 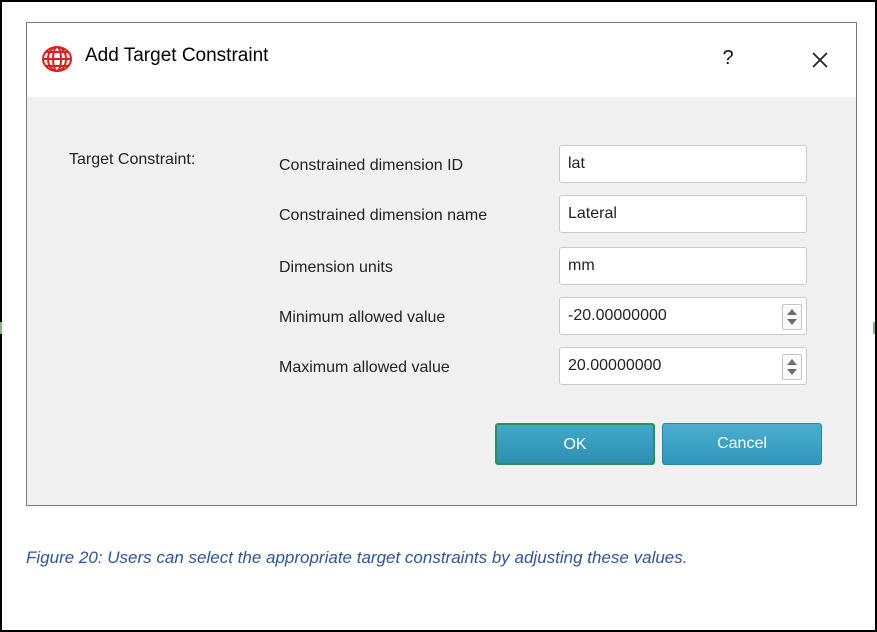 What do you see at coordinates (132, 159) in the screenshot?
I see `section-label-target-constraint: Target Constraint:` at bounding box center [132, 159].